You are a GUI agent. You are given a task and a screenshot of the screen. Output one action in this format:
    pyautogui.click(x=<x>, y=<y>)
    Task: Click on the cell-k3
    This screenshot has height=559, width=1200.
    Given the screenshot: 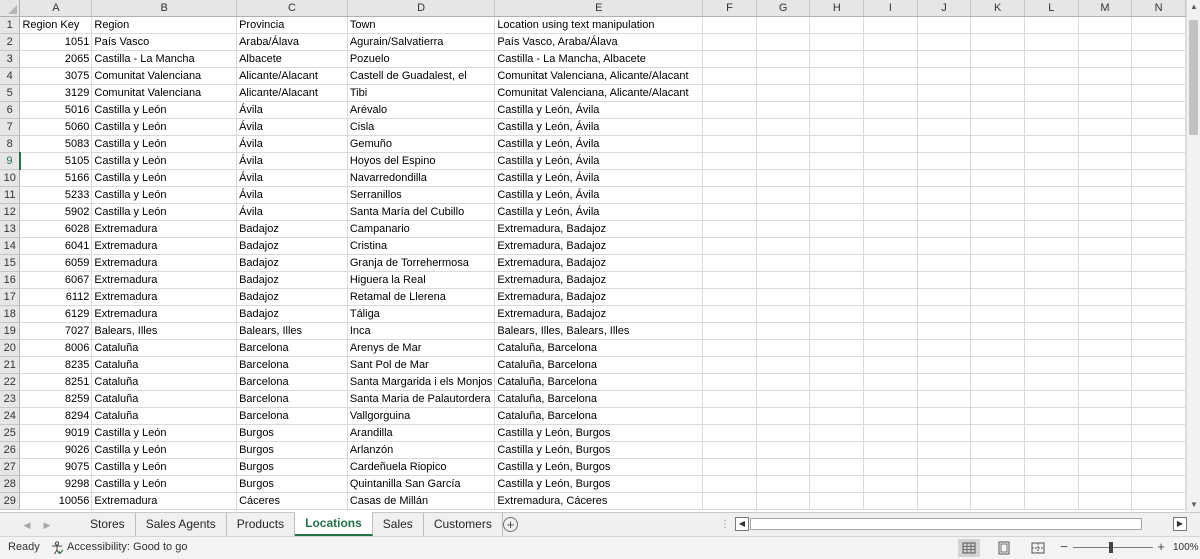 What is the action you would take?
    pyautogui.click(x=997, y=59)
    